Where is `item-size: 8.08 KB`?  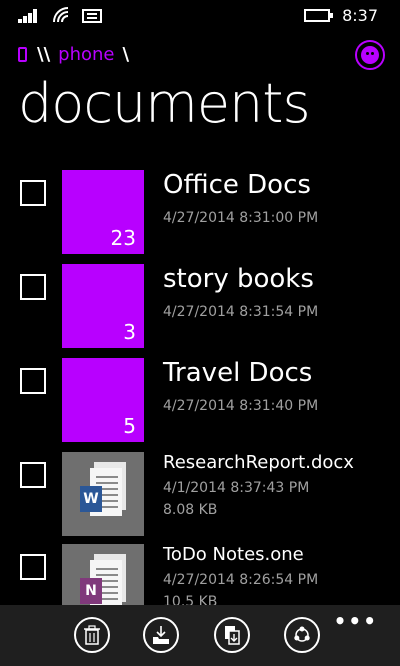 item-size: 8.08 KB is located at coordinates (190, 510).